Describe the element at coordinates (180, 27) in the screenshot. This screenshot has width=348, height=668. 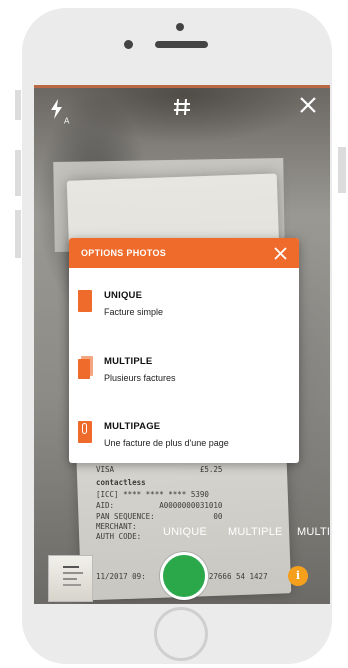
I see `front-sensor` at that location.